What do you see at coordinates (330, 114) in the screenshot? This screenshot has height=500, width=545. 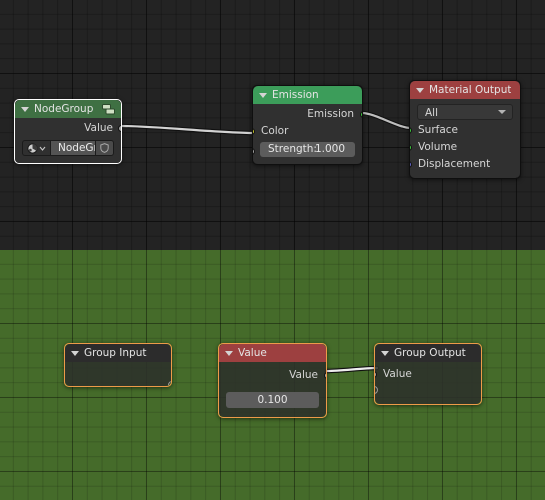 I see `output-socket-label: Emission` at bounding box center [330, 114].